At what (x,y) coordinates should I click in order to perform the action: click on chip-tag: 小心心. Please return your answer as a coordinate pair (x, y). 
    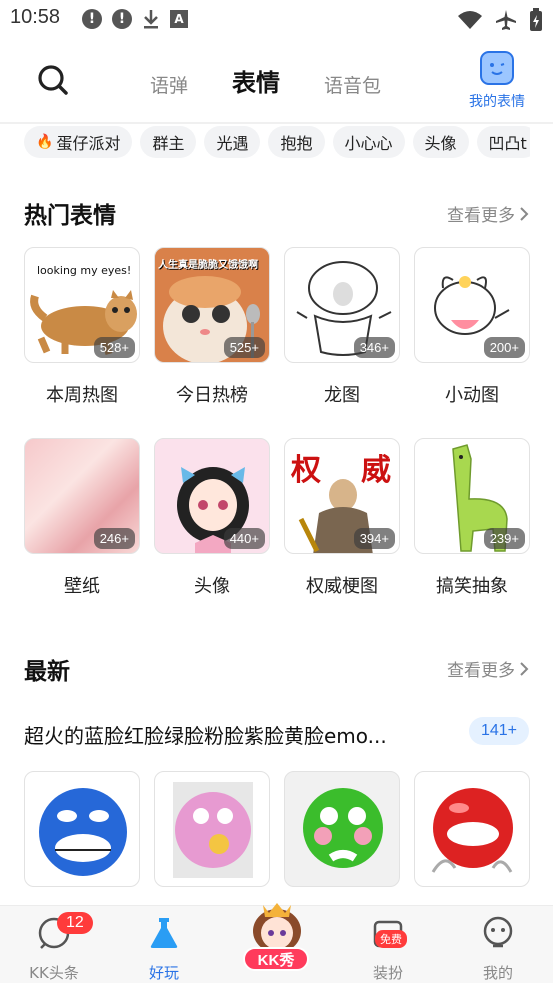
    Looking at the image, I should click on (368, 142).